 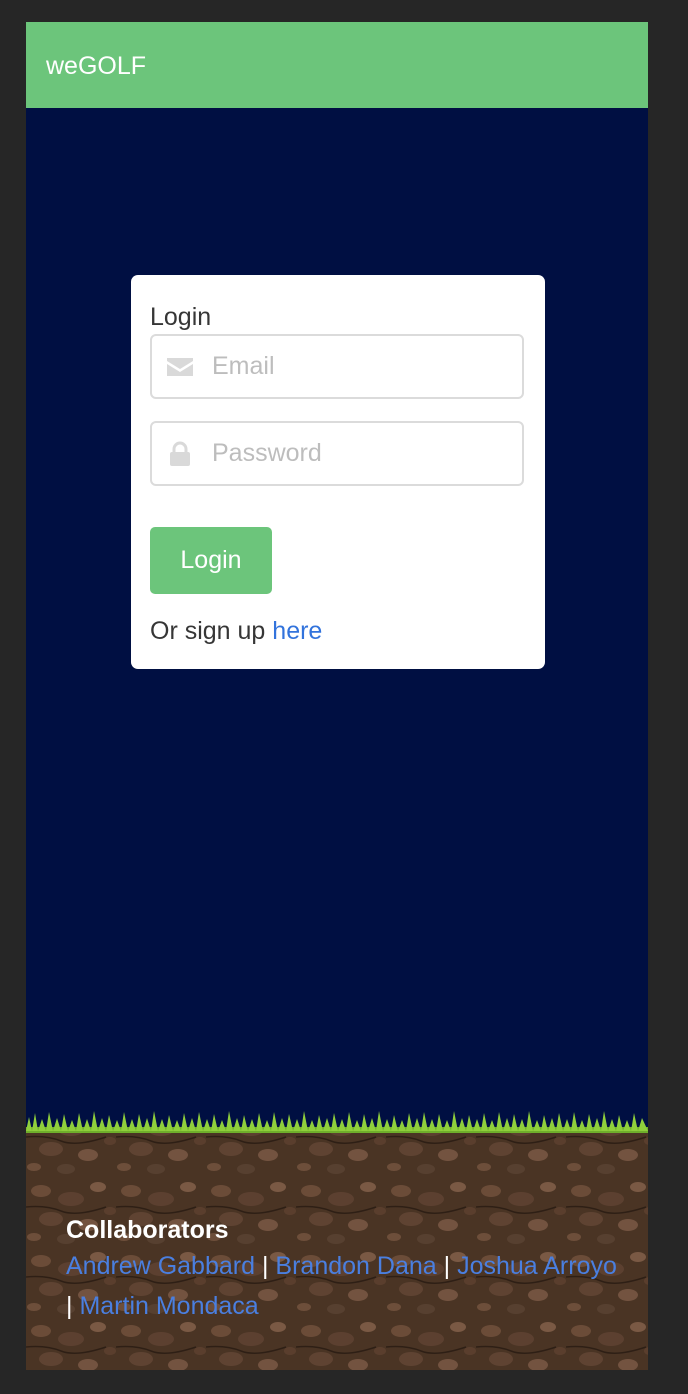 I want to click on lock-icon, so click(x=180, y=454).